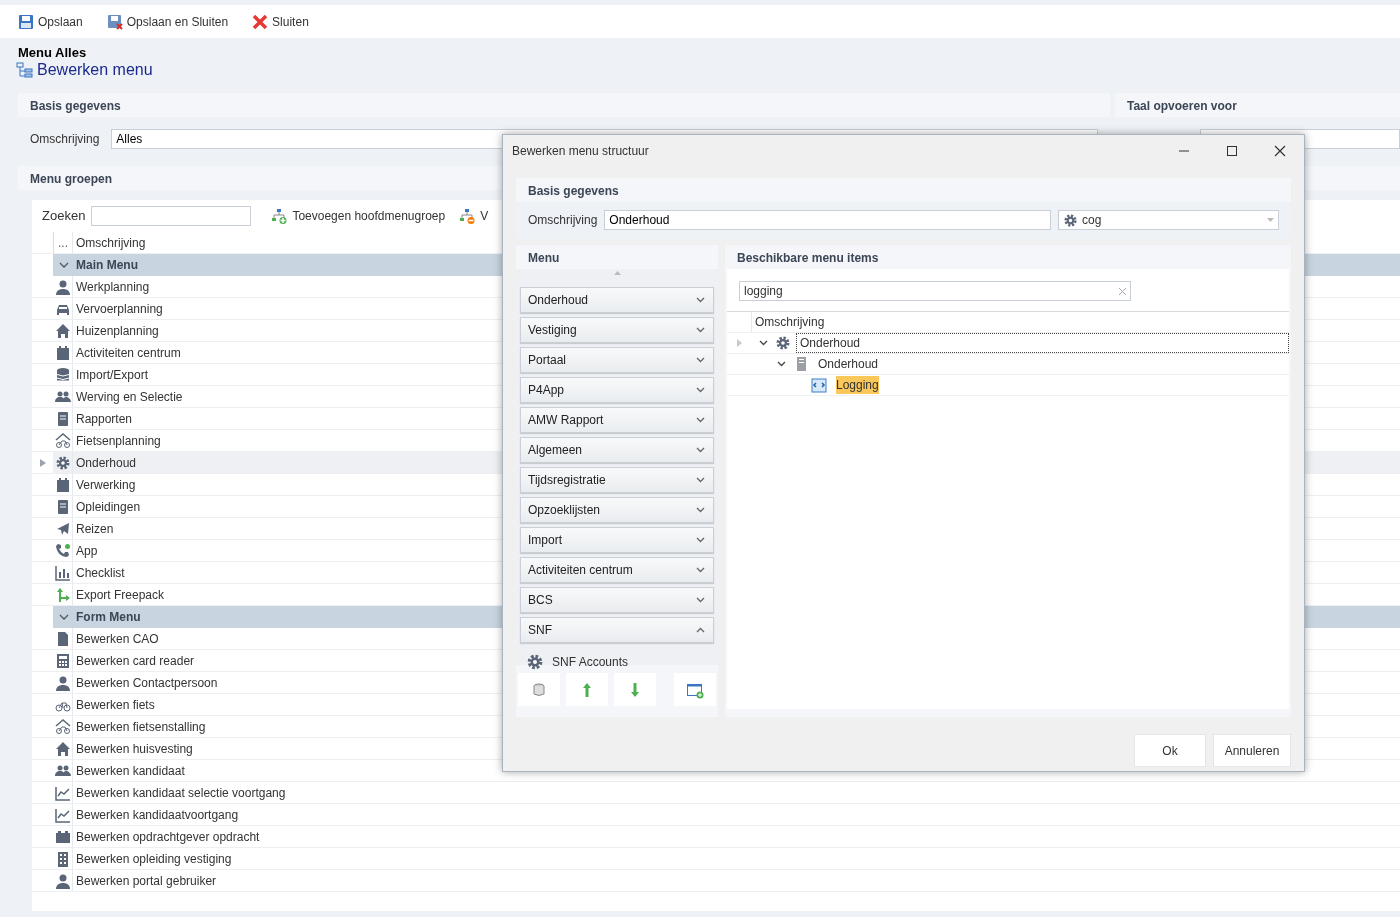  Describe the element at coordinates (108, 507) in the screenshot. I see `table-cell-text: Opleidingen` at that location.